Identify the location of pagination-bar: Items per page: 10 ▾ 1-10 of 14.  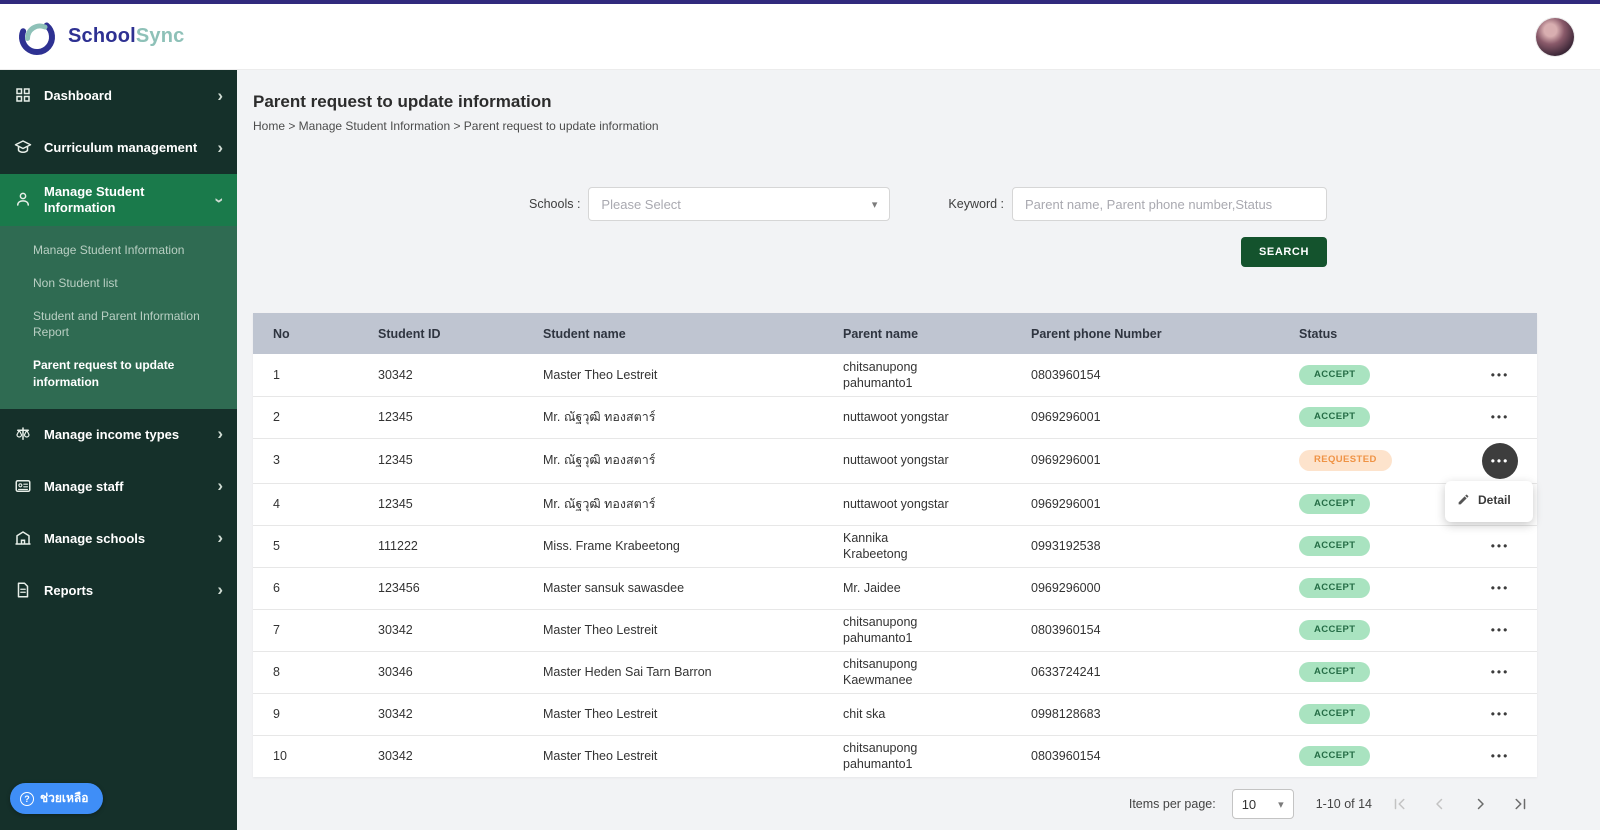
(918, 798).